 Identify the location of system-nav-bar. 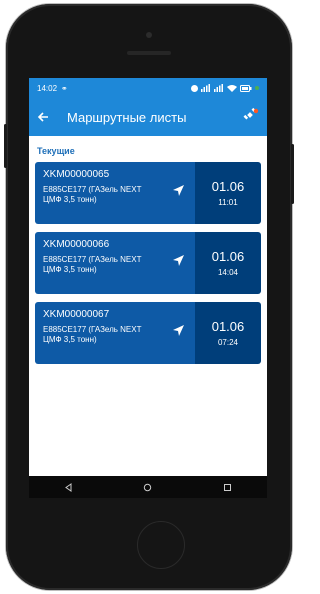
(148, 487).